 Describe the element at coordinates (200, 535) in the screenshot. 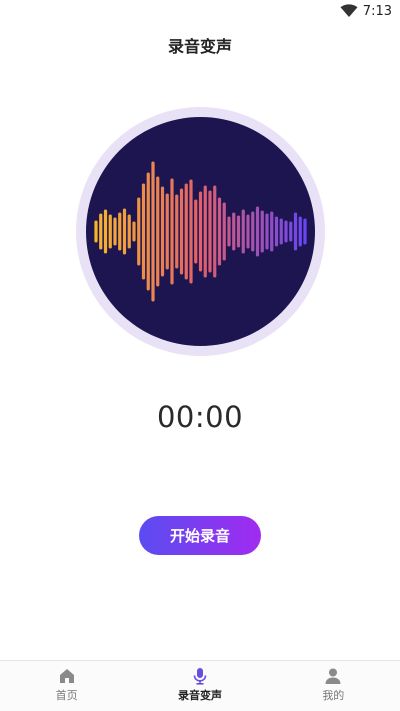

I see `start-recording-button: 开始录音` at that location.